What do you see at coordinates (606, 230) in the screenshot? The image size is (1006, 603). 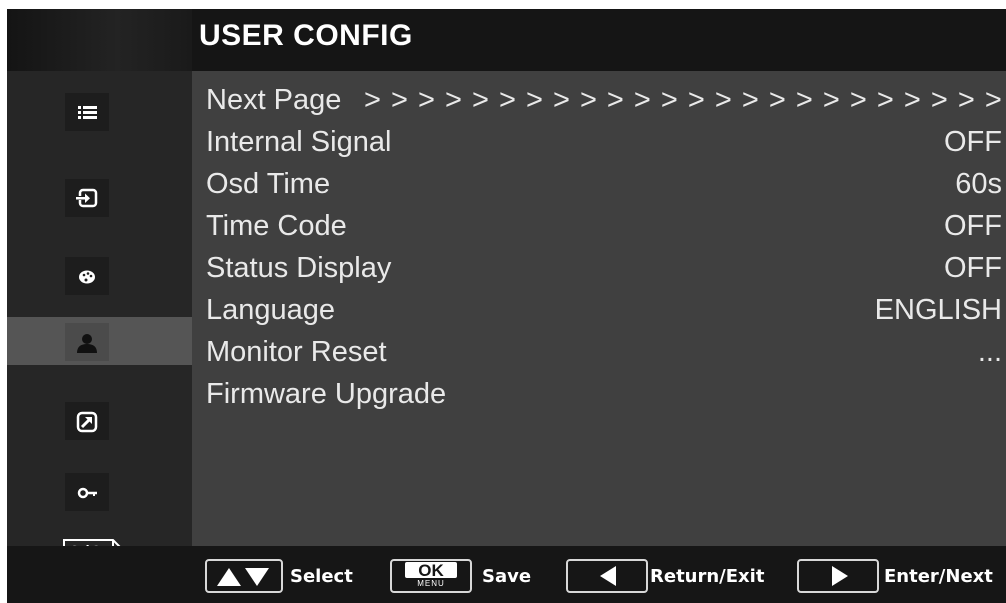 I see `menu-item-time-code: Time Code OFF` at bounding box center [606, 230].